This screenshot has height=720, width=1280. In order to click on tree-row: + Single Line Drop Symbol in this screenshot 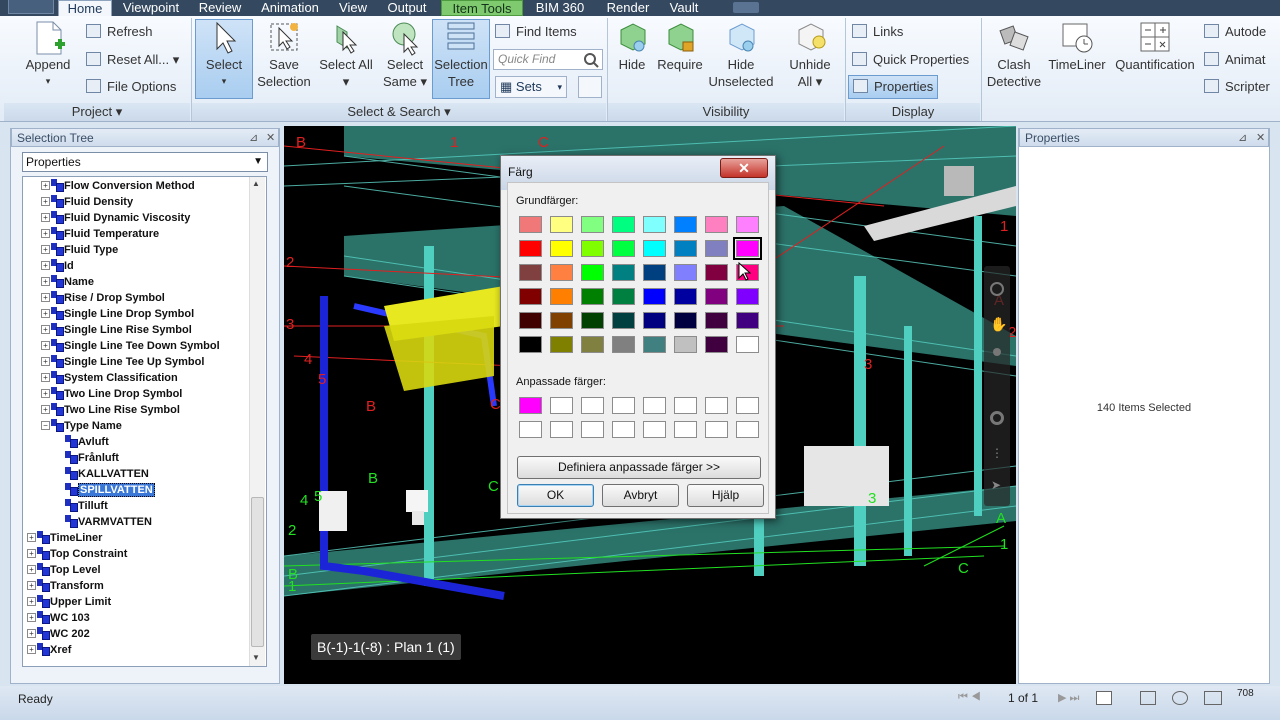, I will do `click(117, 314)`.